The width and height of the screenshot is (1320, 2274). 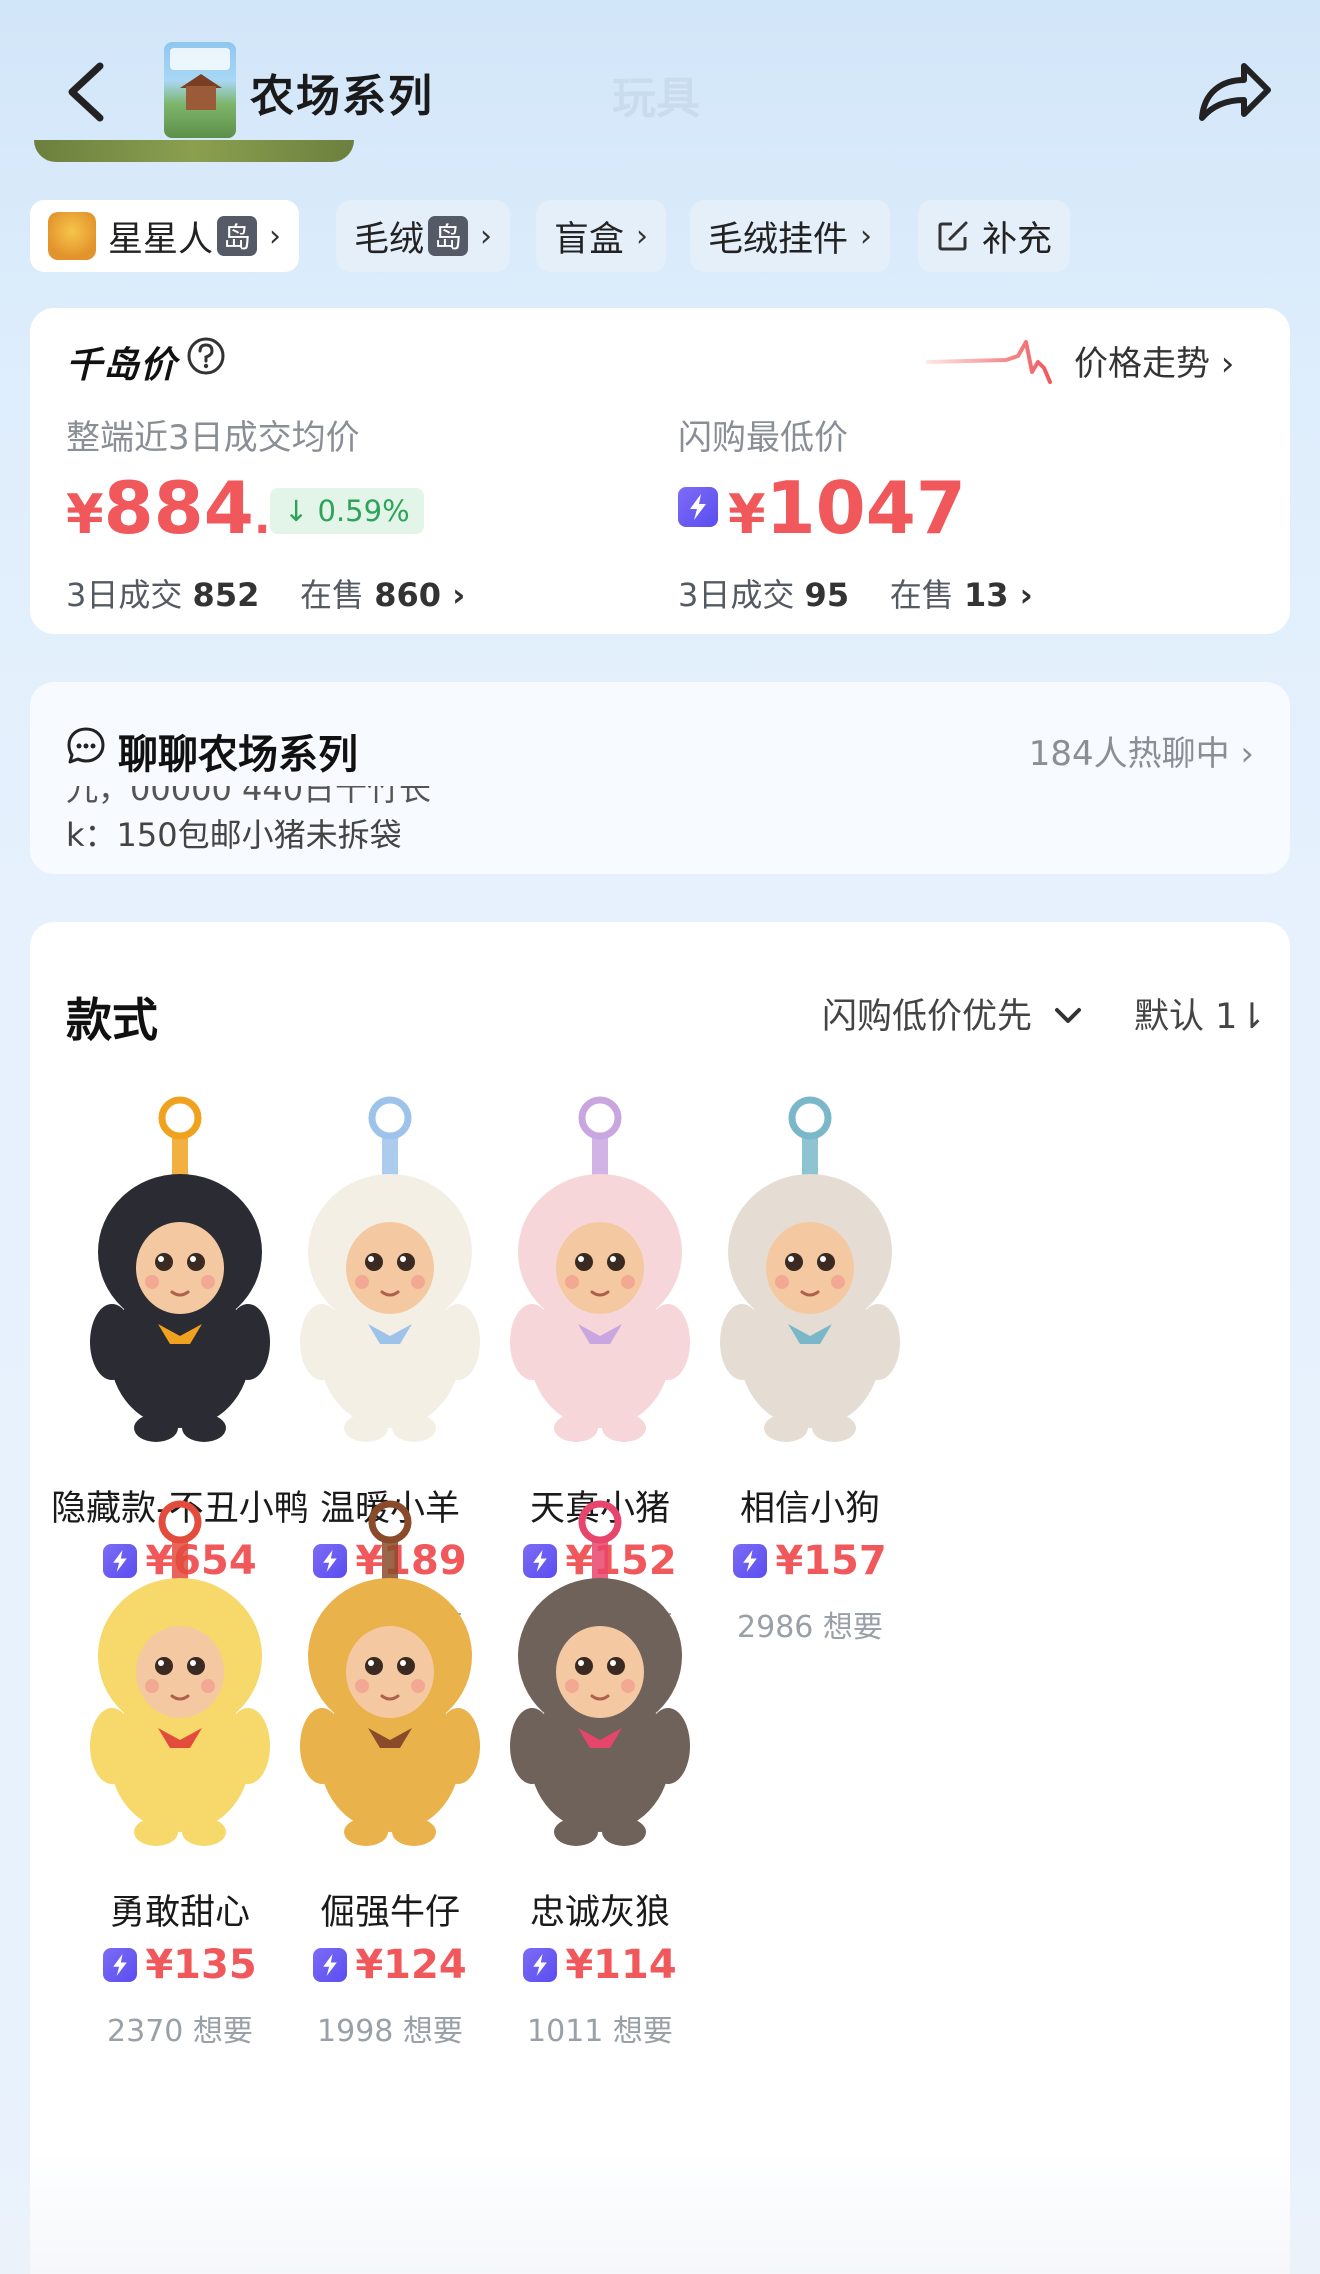 What do you see at coordinates (656, 98) in the screenshot?
I see `category-ghost-title: 玩具` at bounding box center [656, 98].